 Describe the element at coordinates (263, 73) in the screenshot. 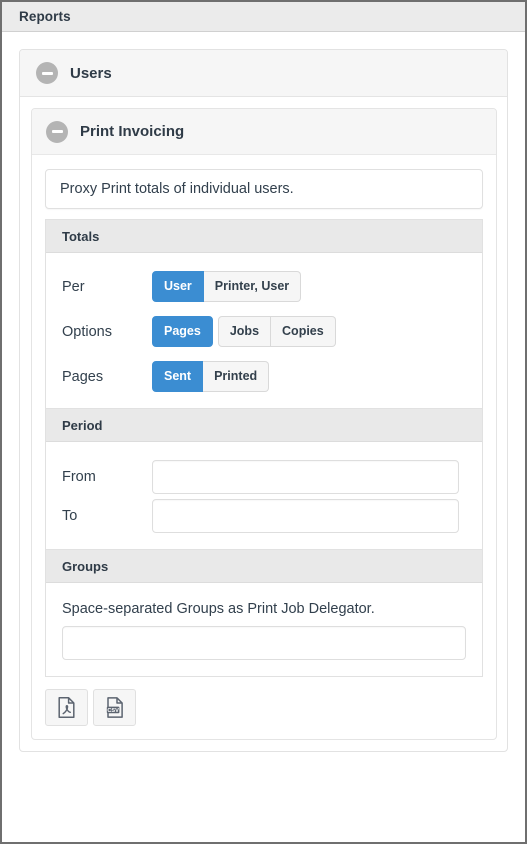

I see `panel-users-header: Users` at that location.